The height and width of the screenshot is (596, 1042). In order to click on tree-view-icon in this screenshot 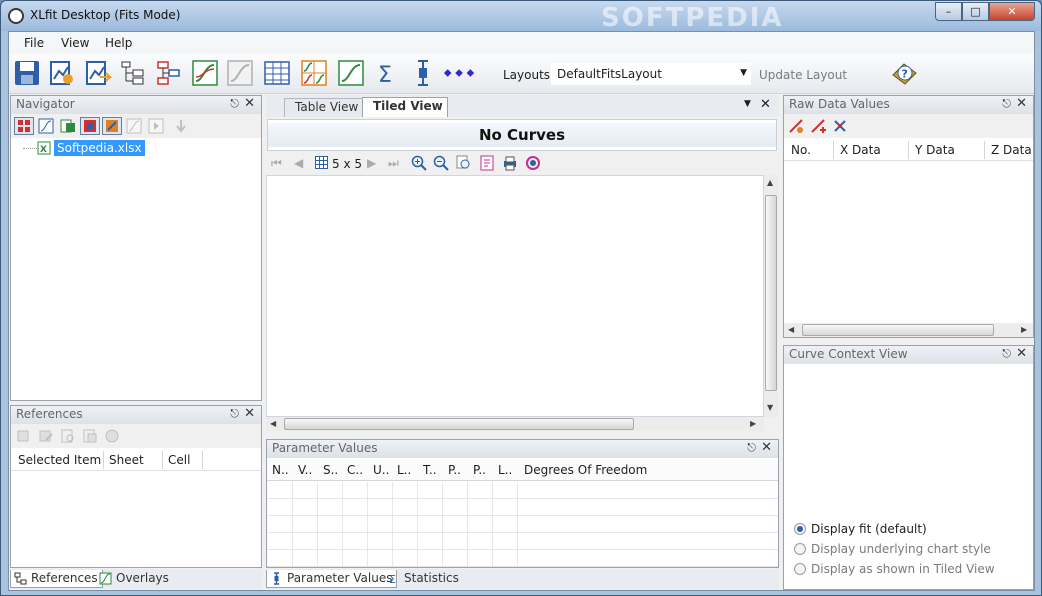, I will do `click(133, 73)`.